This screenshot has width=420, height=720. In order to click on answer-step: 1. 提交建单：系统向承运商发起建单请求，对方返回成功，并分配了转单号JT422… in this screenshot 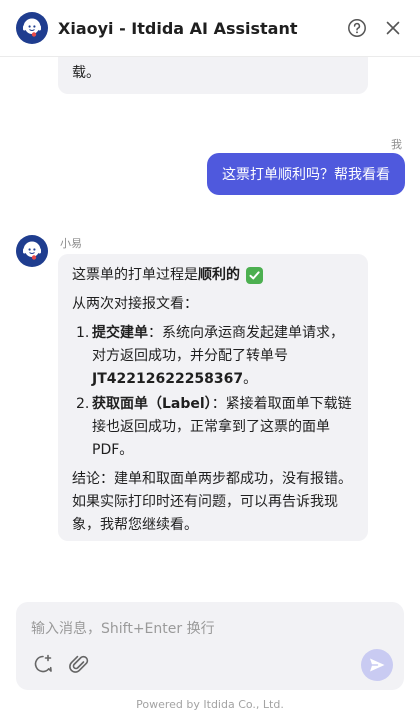, I will do `click(213, 356)`.